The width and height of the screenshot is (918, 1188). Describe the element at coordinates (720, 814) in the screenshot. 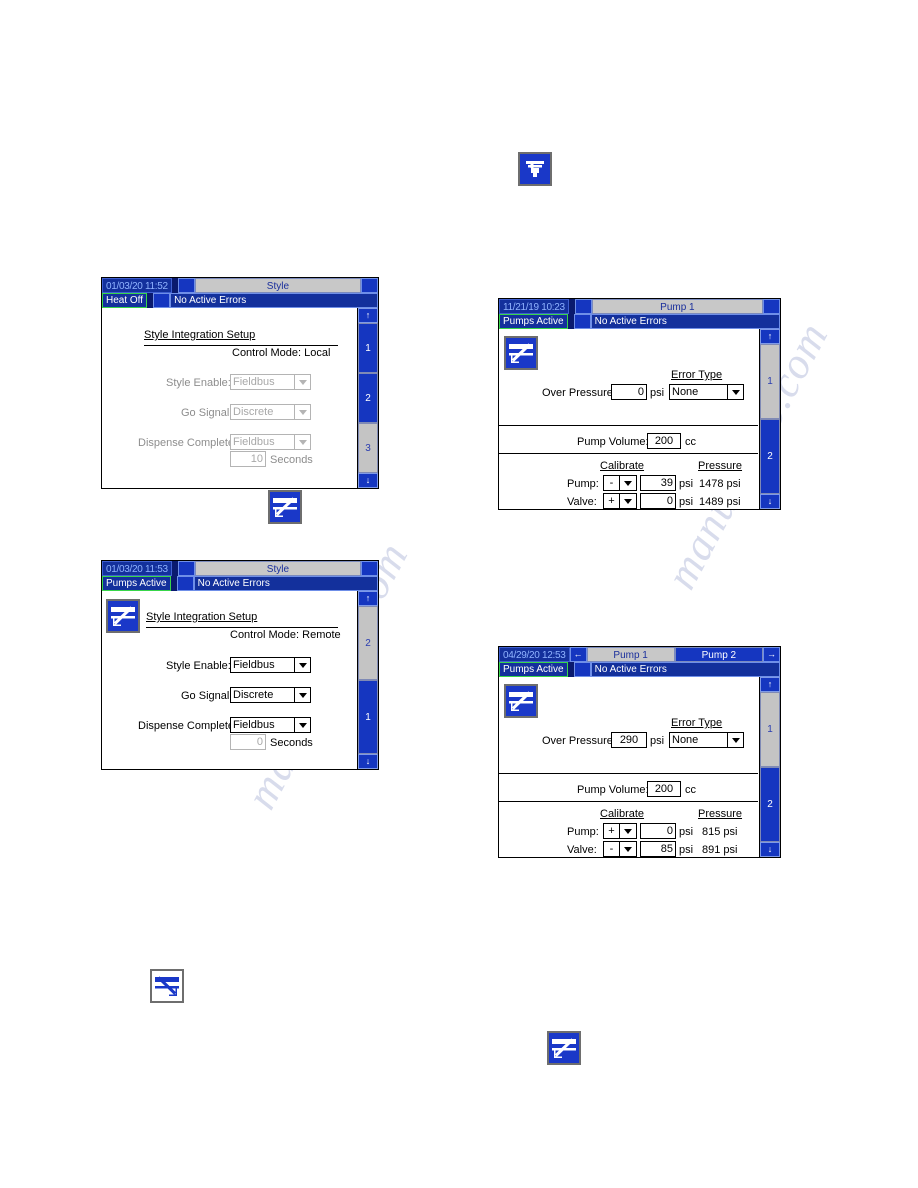

I see `pressure-header: Pressure` at that location.